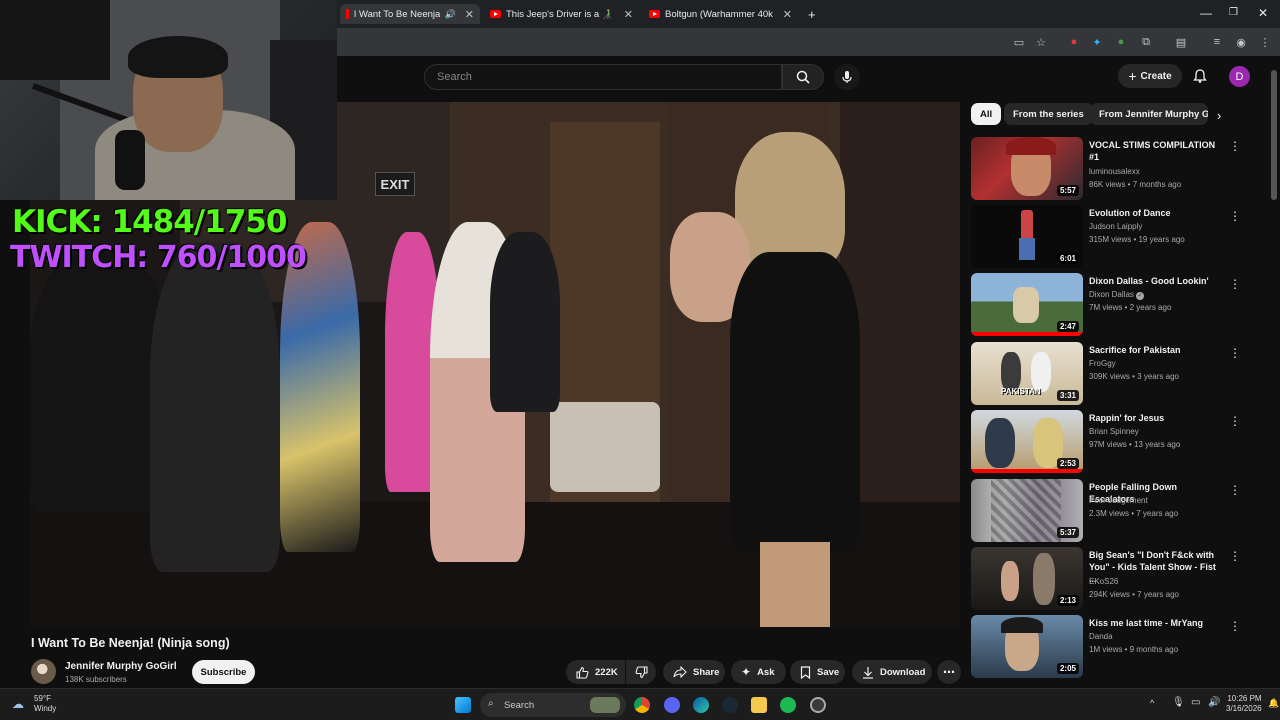 Image resolution: width=1280 pixels, height=720 pixels. What do you see at coordinates (847, 77) in the screenshot?
I see `voice-search-button` at bounding box center [847, 77].